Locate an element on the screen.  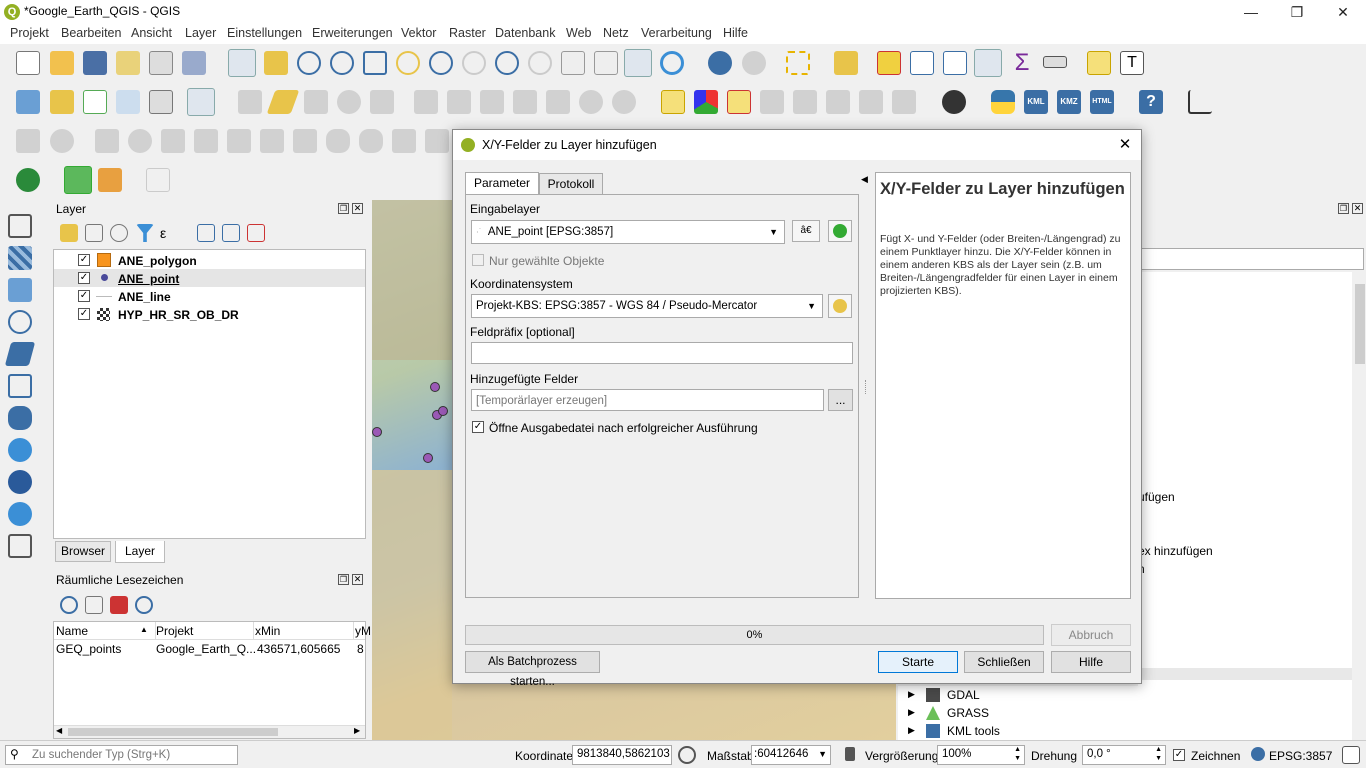
select-features-icon is located at coordinates (798, 63).